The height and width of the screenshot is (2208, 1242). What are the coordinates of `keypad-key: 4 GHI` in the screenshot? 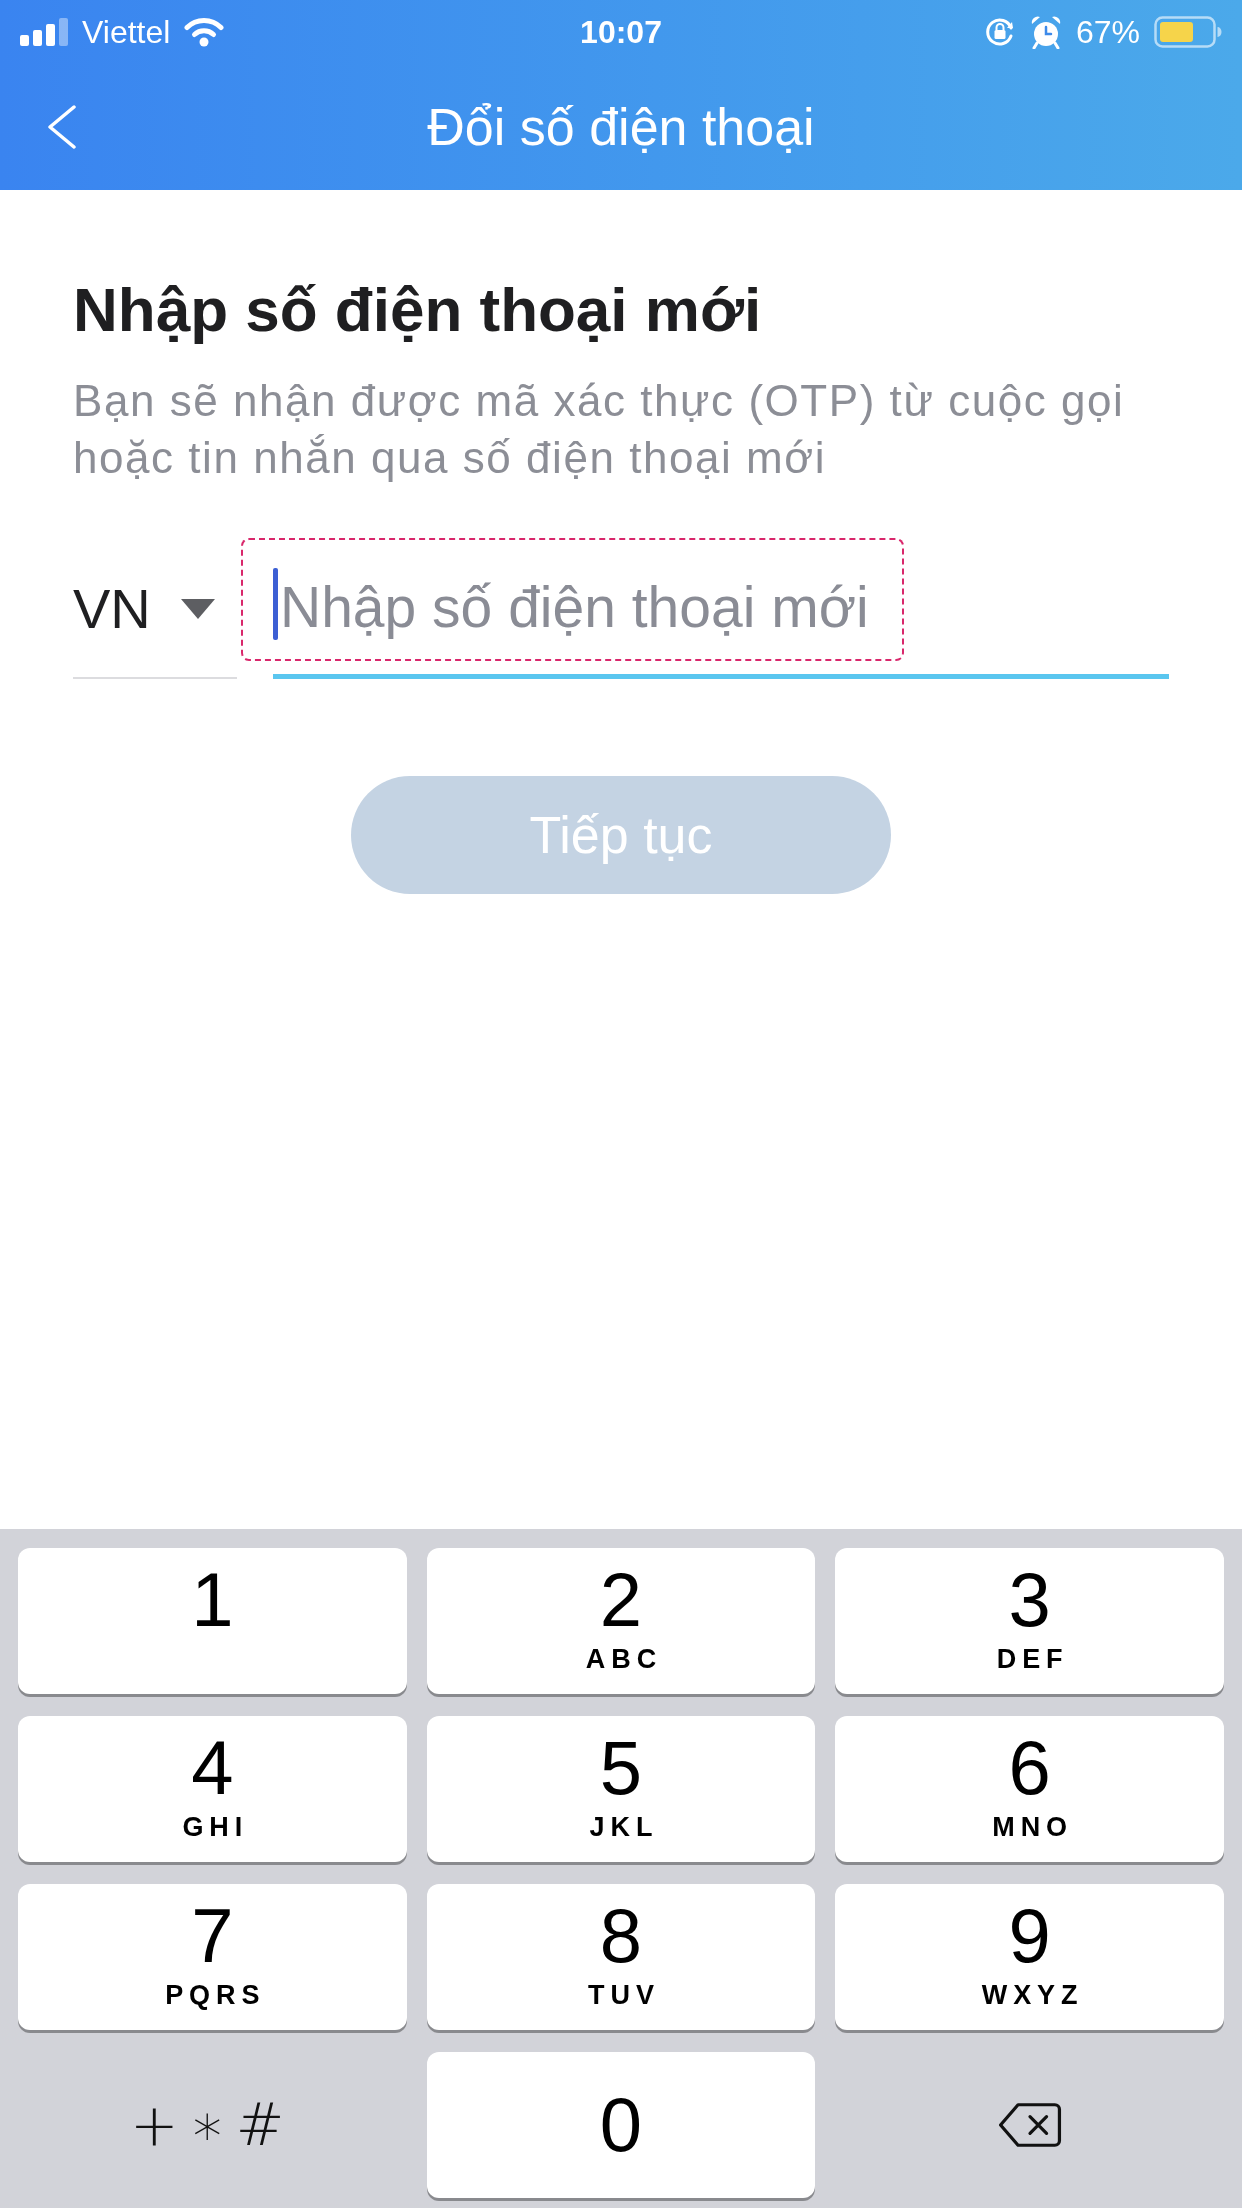 It's located at (212, 1789).